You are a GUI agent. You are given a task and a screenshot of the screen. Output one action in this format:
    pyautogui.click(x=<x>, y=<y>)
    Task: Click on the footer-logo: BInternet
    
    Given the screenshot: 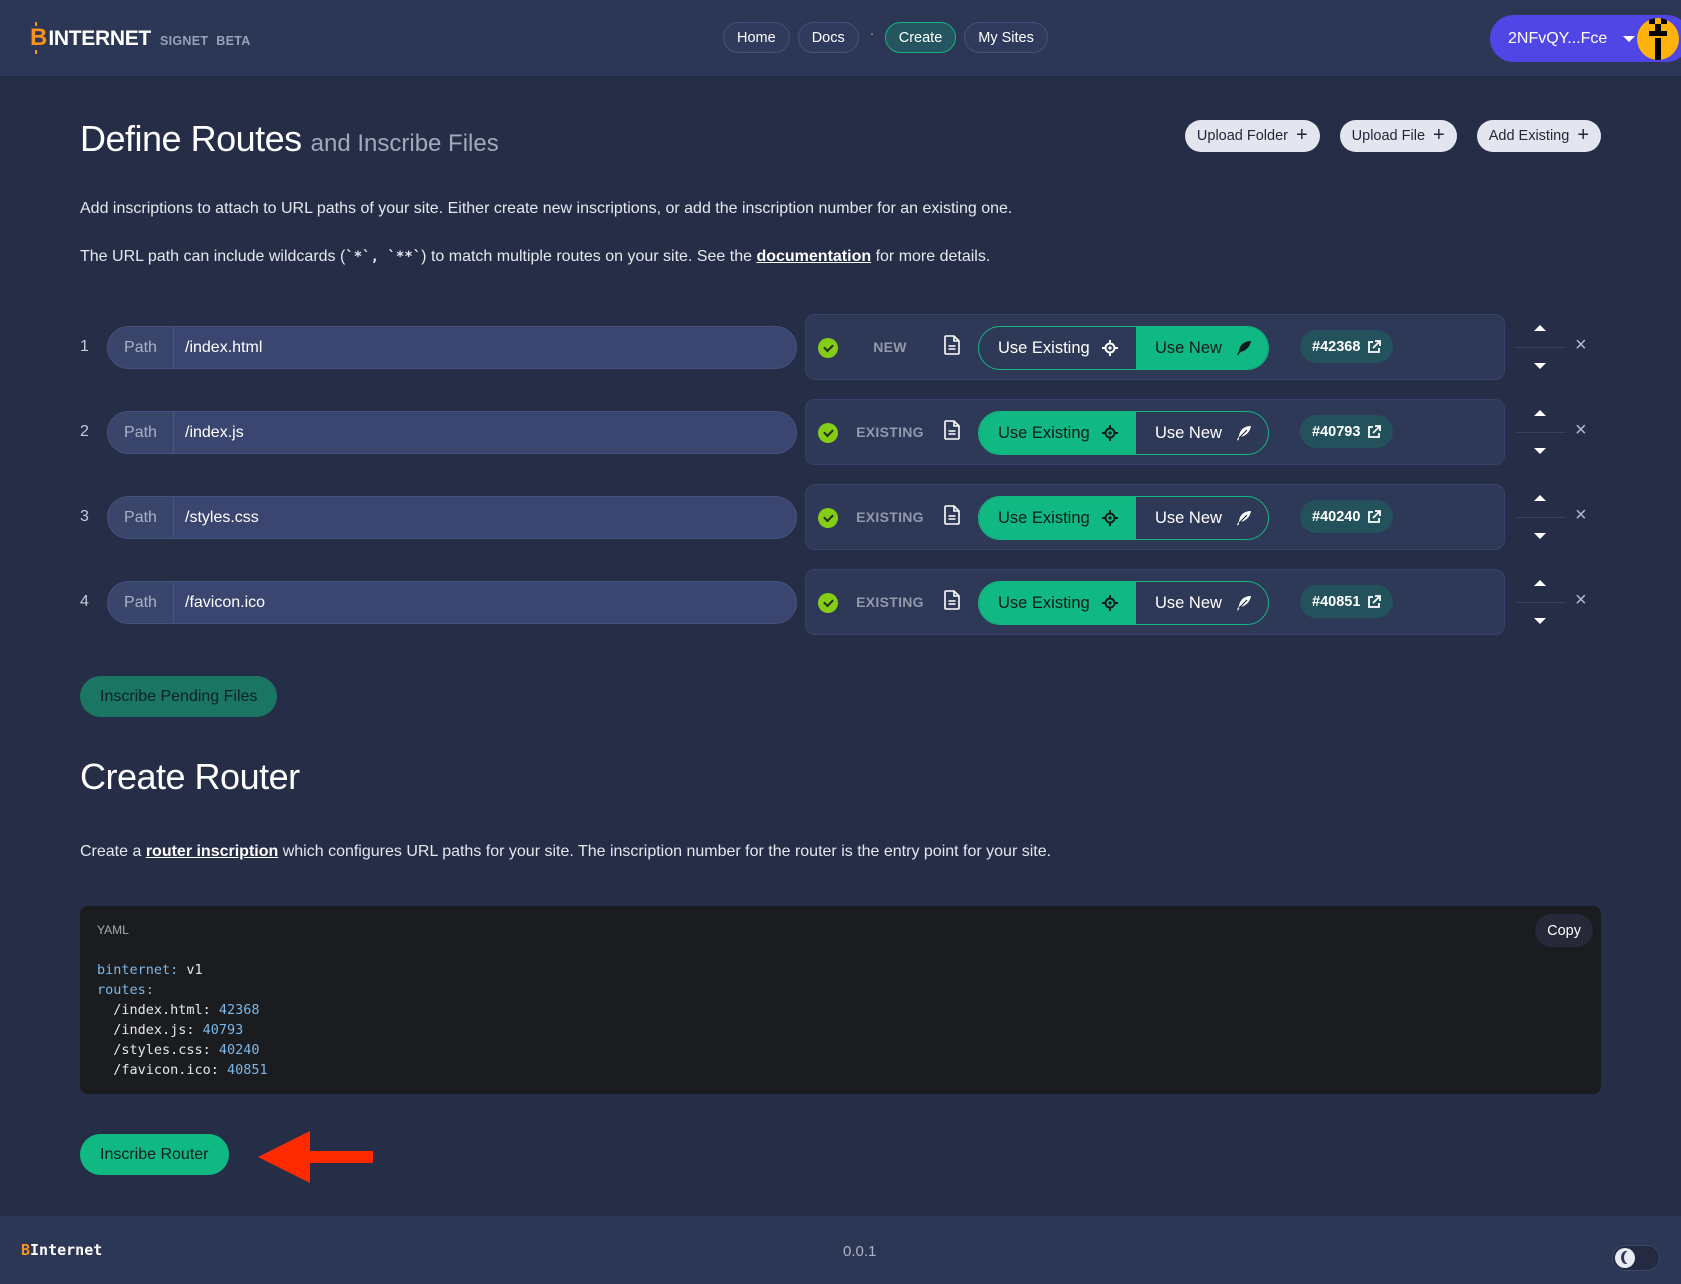 What is the action you would take?
    pyautogui.click(x=61, y=1250)
    